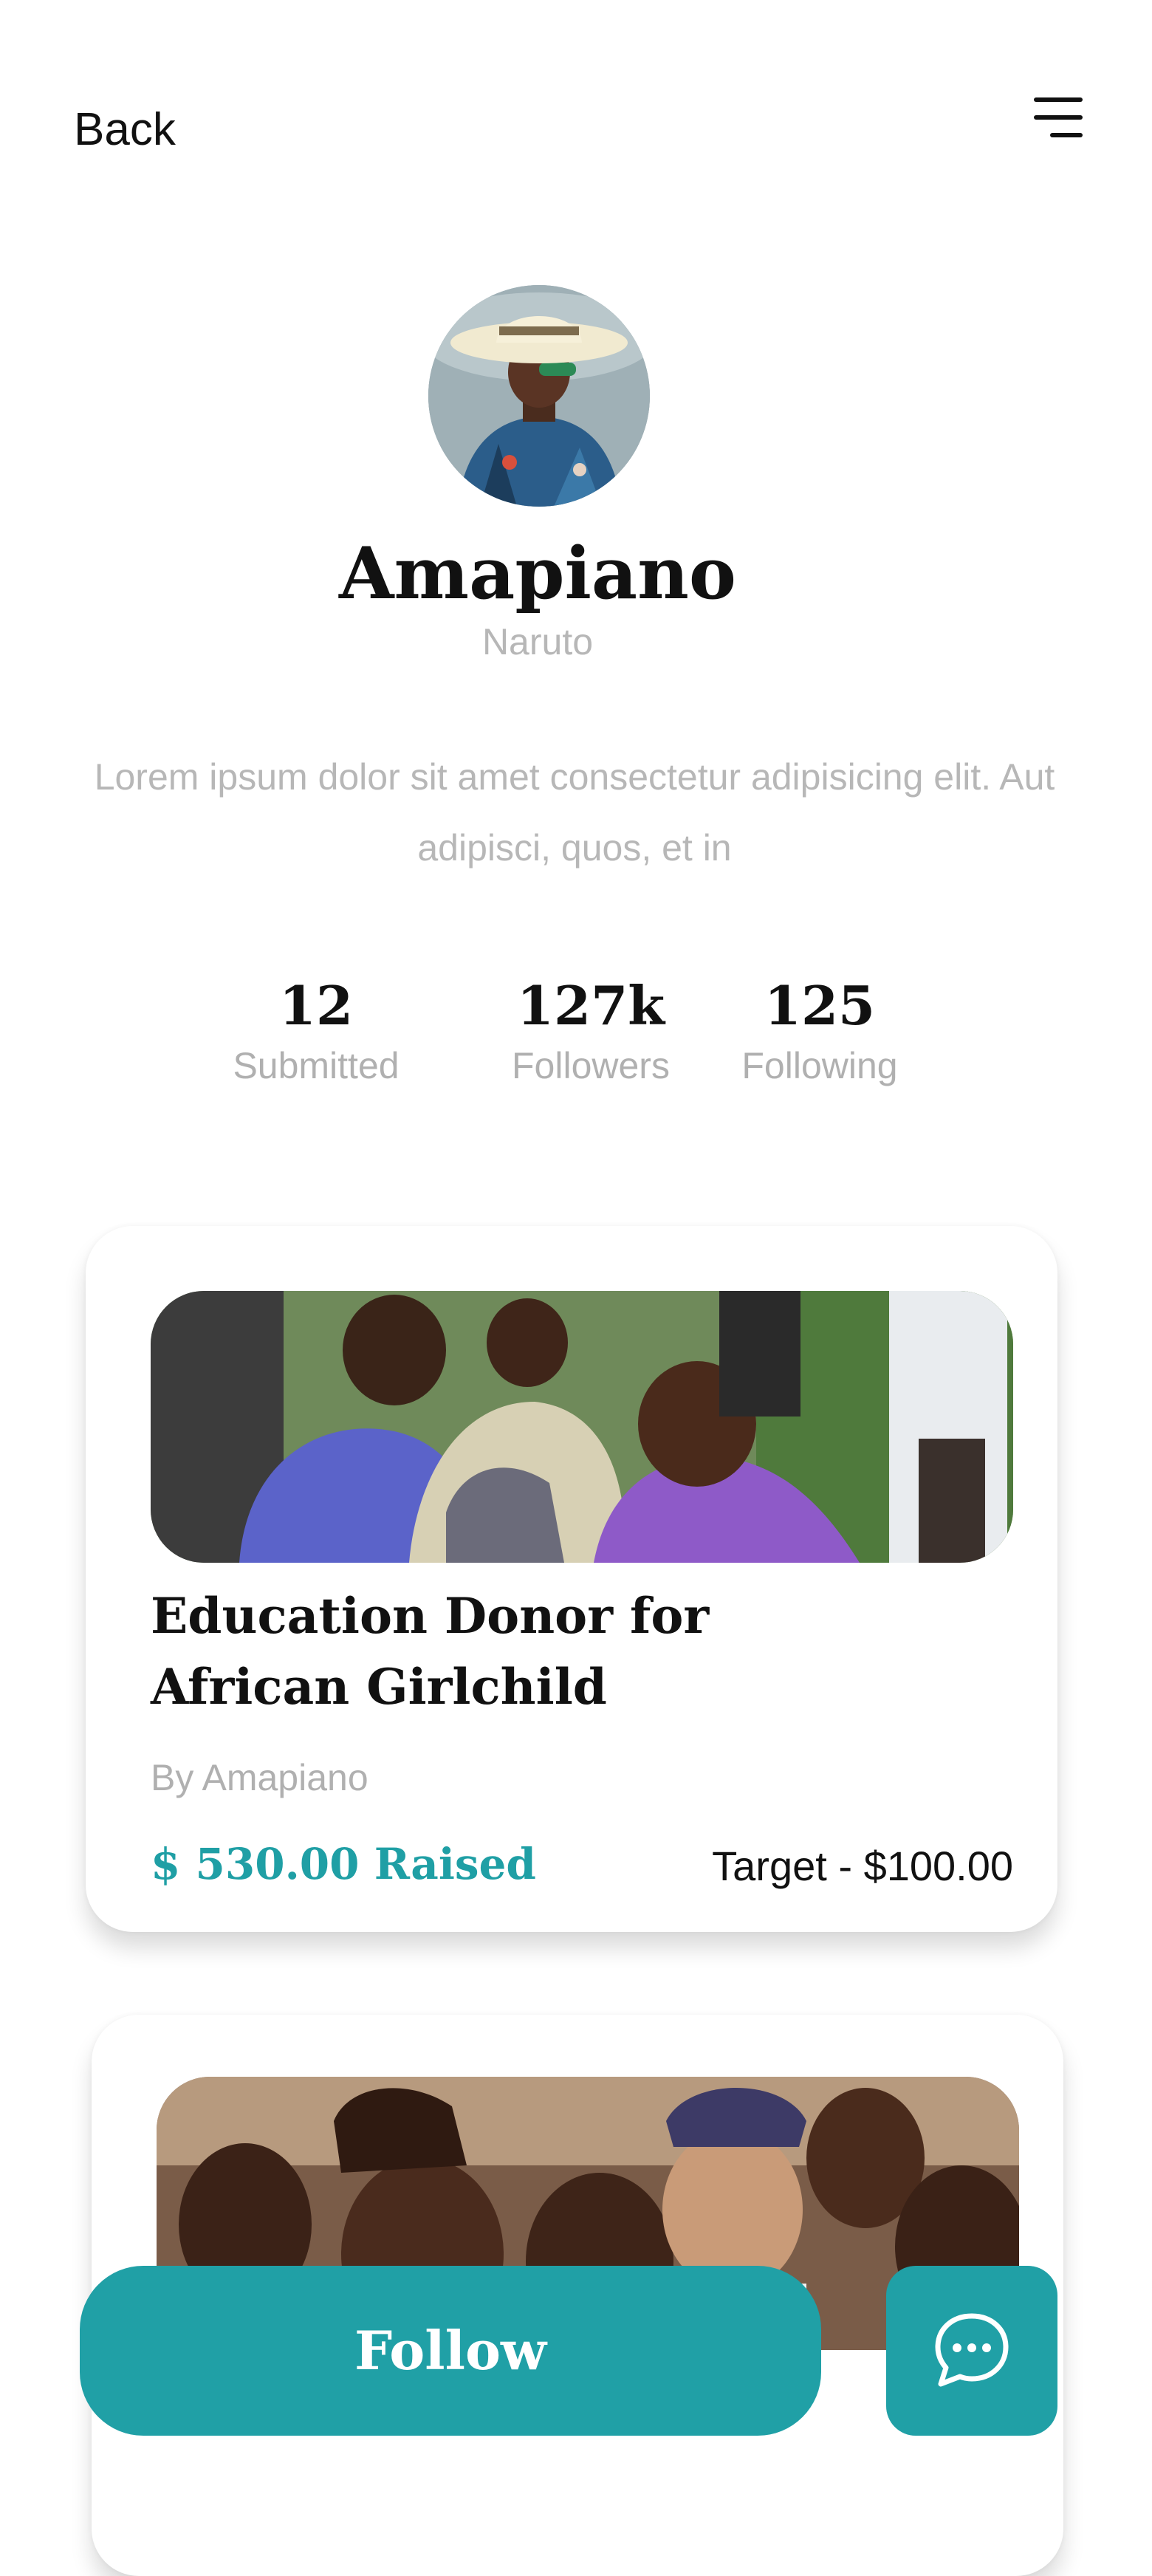 The height and width of the screenshot is (2576, 1152). I want to click on campaign-photo, so click(582, 1427).